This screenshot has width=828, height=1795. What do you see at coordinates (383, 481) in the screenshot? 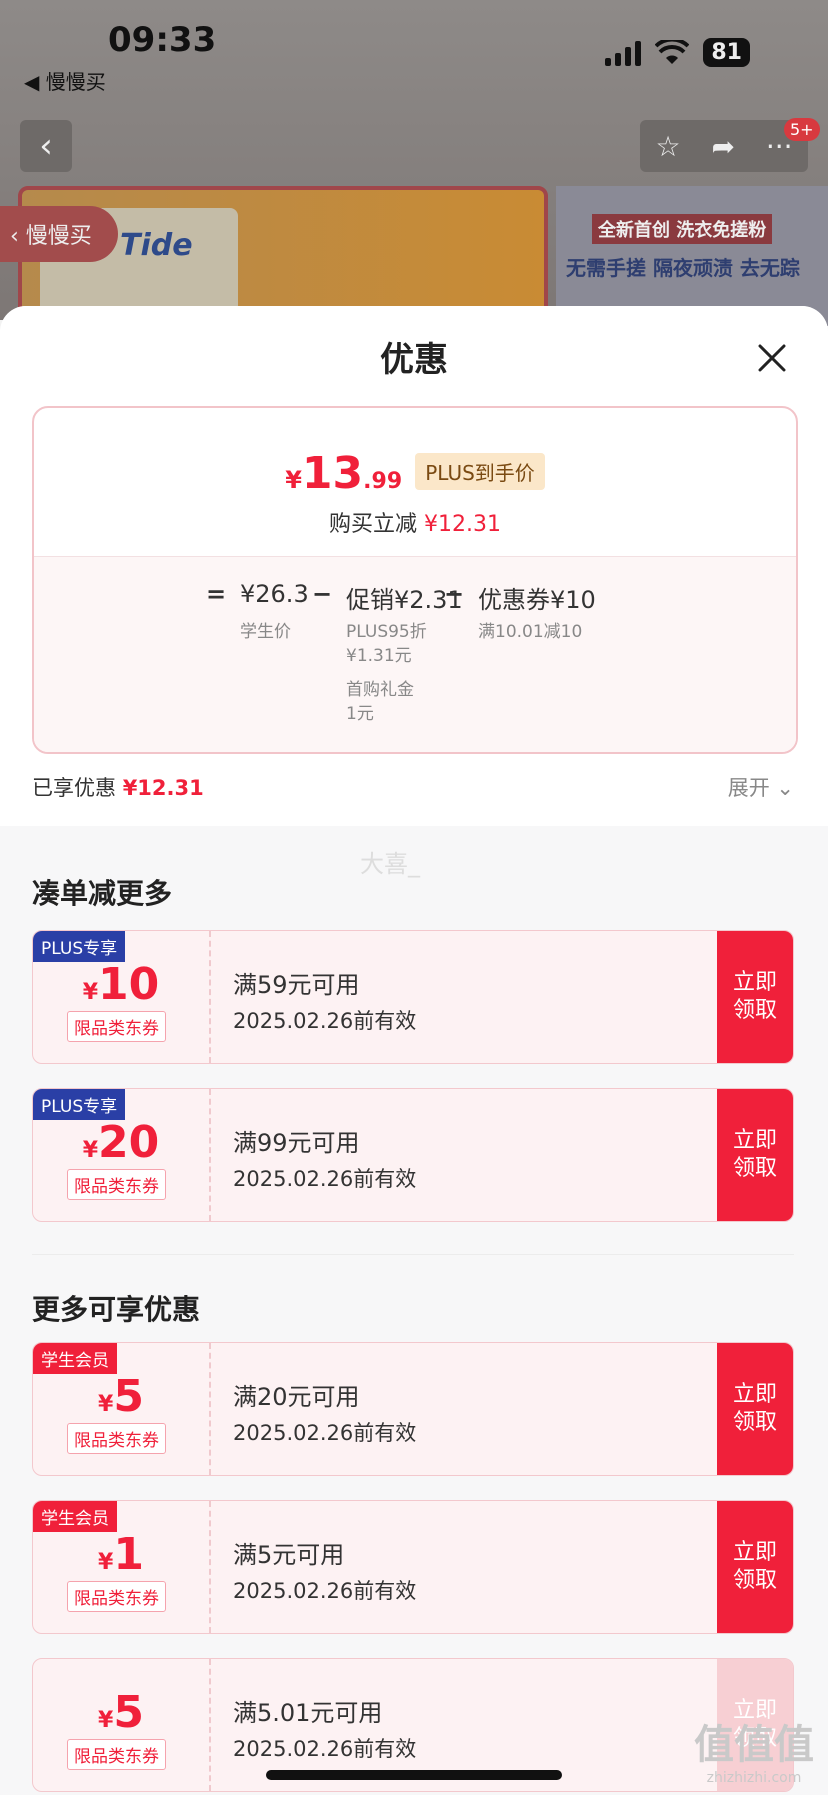
I see `price-decimal: .99` at bounding box center [383, 481].